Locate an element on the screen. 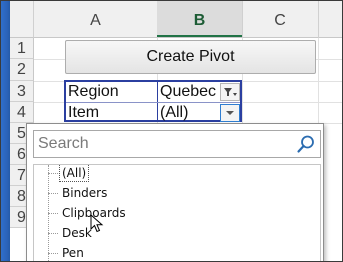 This screenshot has width=343, height=262. list-item-binders: Binders is located at coordinates (78, 193).